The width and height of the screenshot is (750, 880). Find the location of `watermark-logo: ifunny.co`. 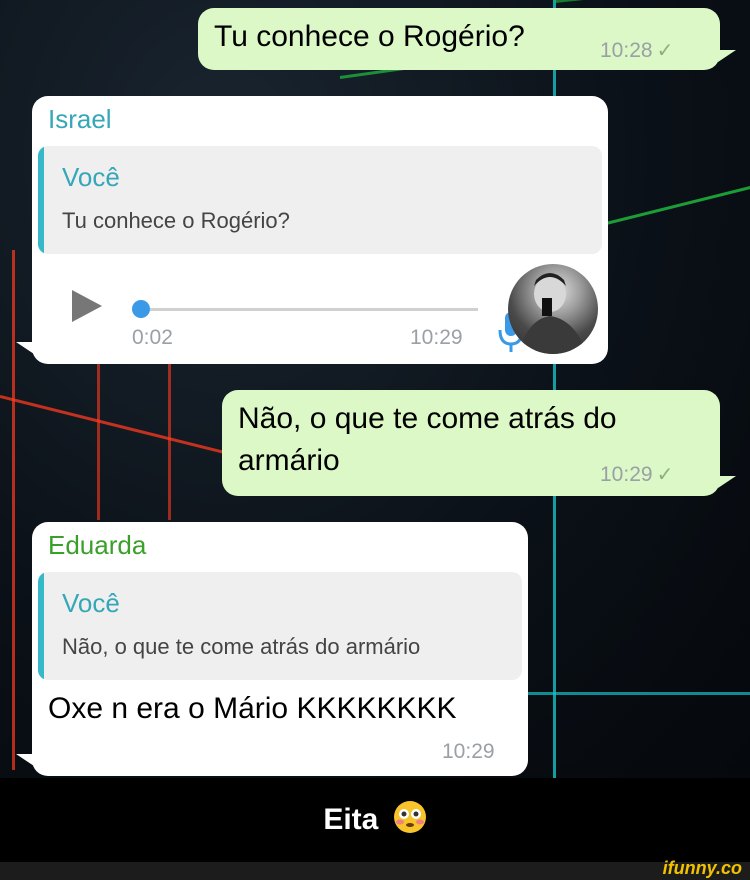

watermark-logo: ifunny.co is located at coordinates (702, 868).